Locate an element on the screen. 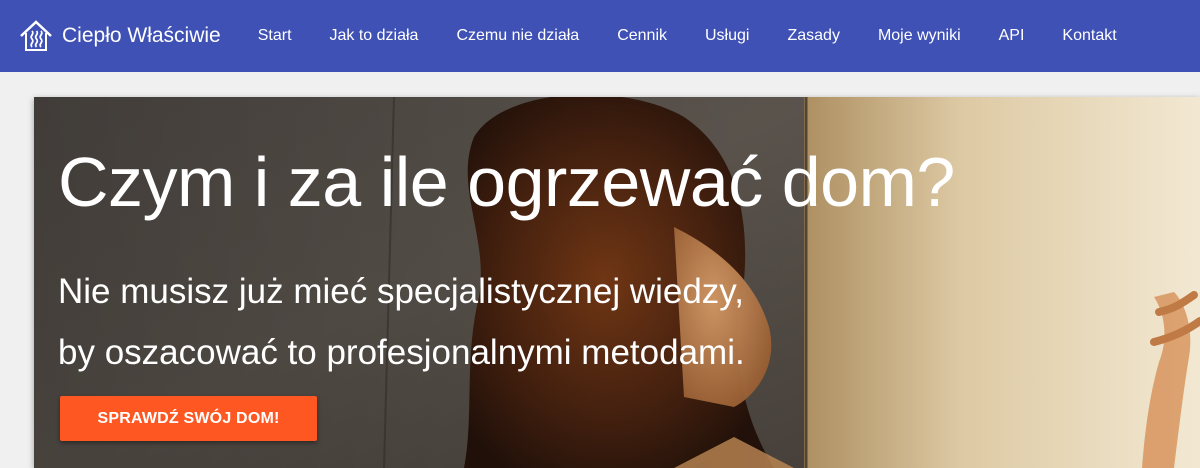 This screenshot has height=468, width=1200. nav-item-zasady: Zasady is located at coordinates (813, 36).